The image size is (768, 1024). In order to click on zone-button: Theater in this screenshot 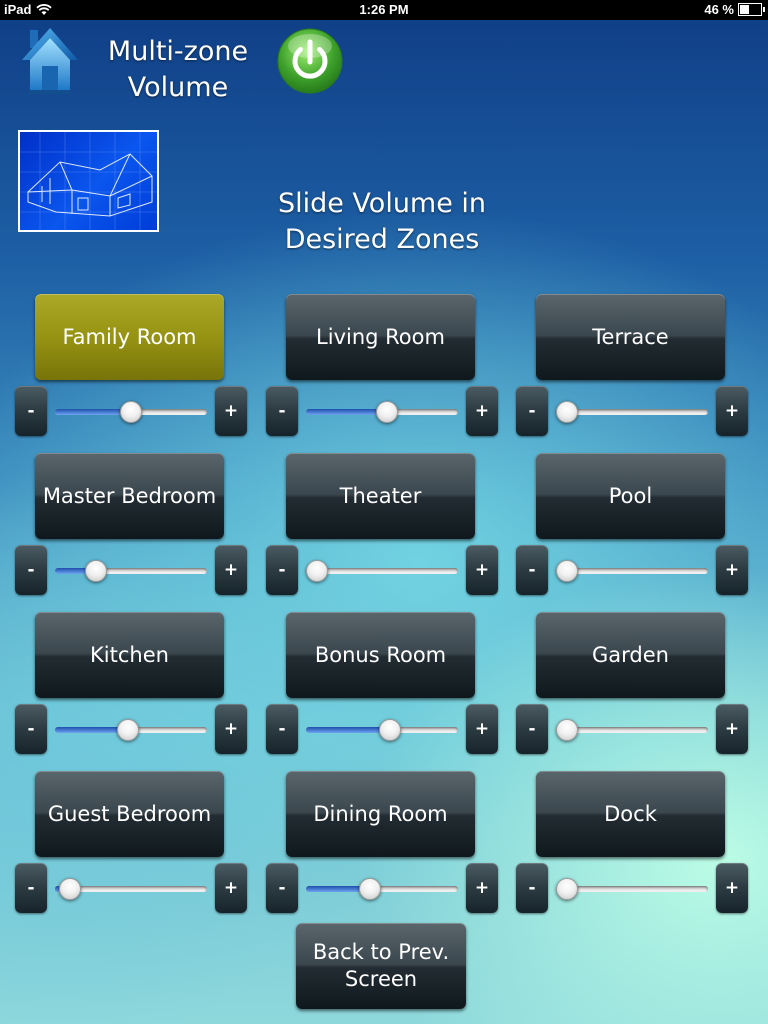, I will do `click(380, 496)`.